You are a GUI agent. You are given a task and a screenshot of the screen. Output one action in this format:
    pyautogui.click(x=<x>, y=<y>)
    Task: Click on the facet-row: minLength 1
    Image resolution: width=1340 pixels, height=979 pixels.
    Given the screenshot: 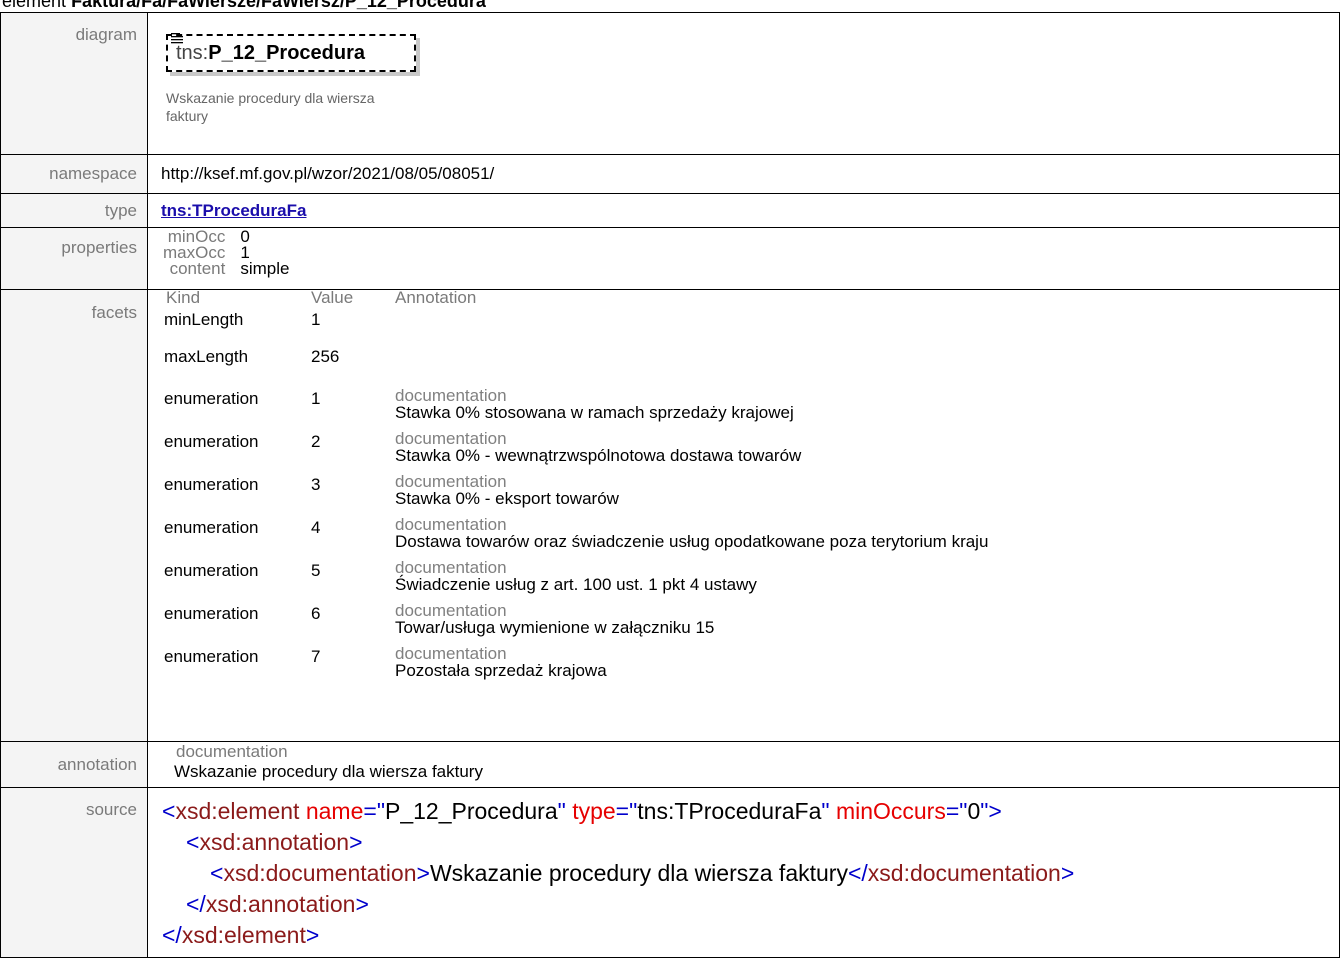 What is the action you would take?
    pyautogui.click(x=576, y=324)
    